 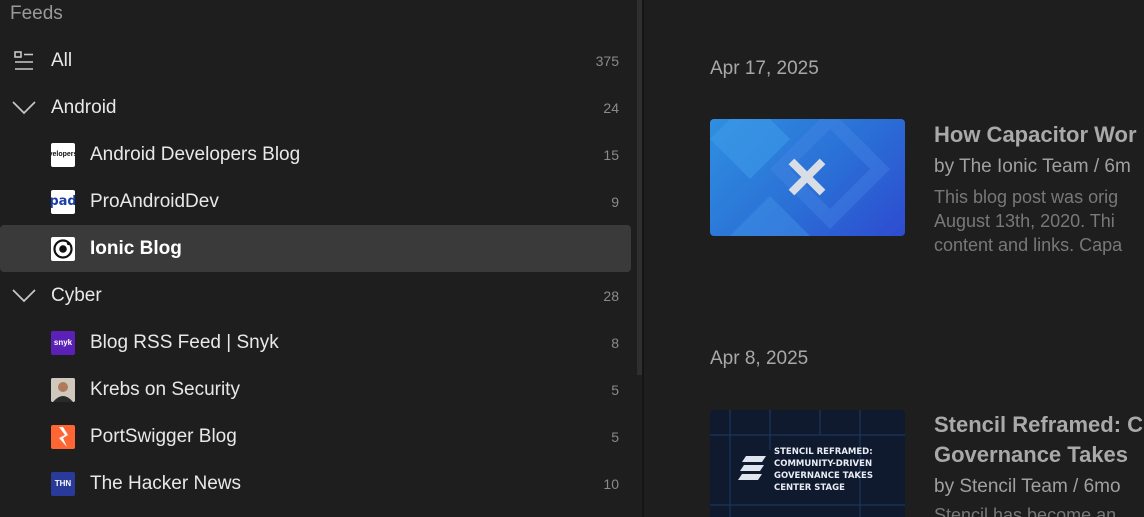 I want to click on feed-label: Android Developers Blog, so click(x=195, y=154).